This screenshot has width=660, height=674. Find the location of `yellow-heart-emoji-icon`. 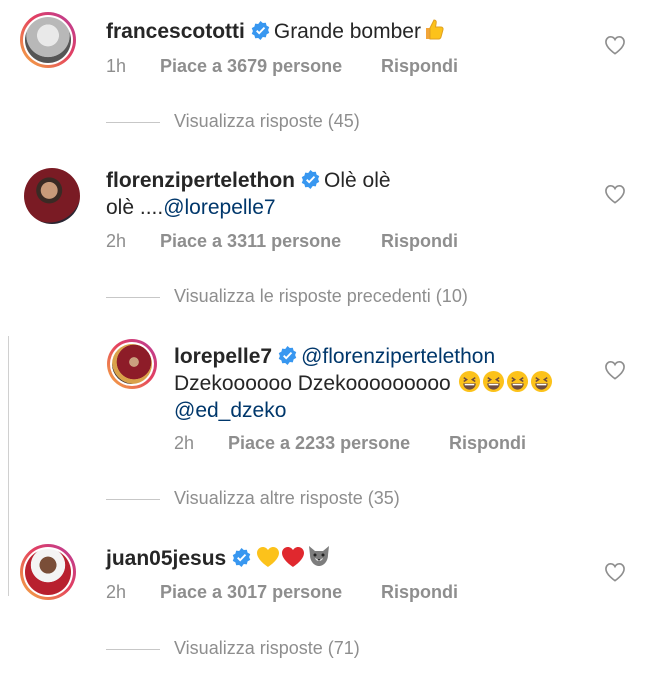

yellow-heart-emoji-icon is located at coordinates (268, 557).